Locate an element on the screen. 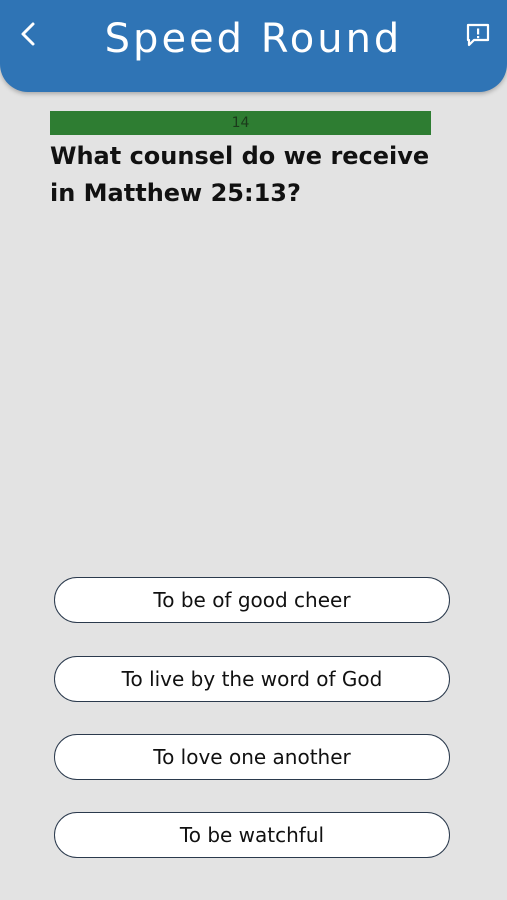 The height and width of the screenshot is (900, 507). page-title: Speed Round is located at coordinates (253, 39).